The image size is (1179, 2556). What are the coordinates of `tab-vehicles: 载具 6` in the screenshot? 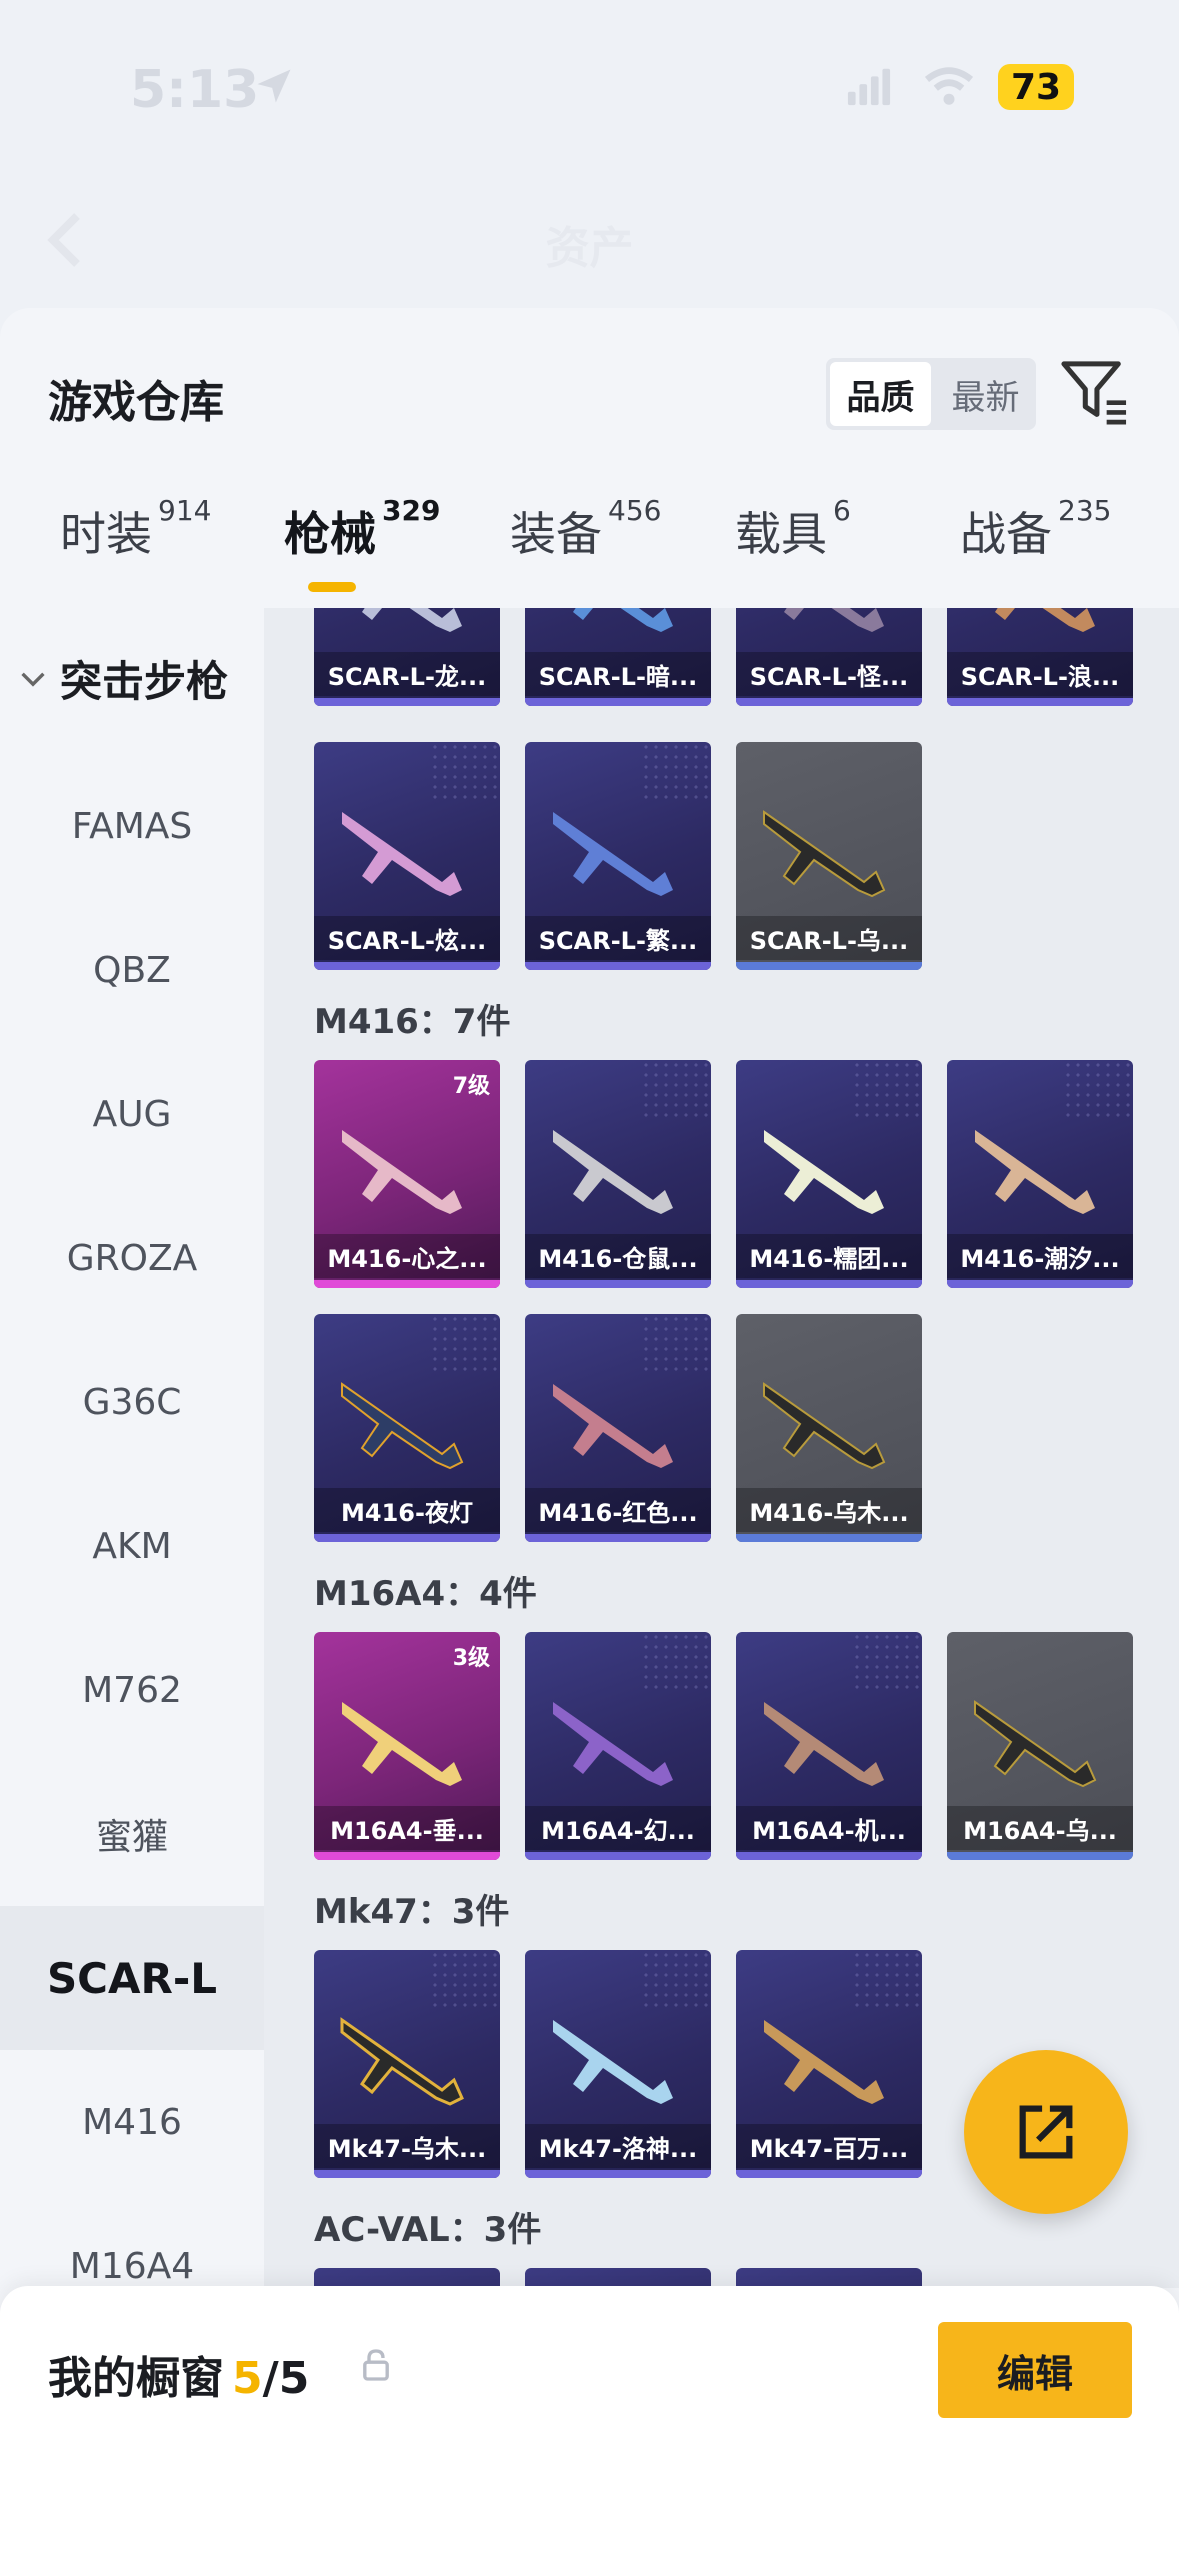 It's located at (793, 529).